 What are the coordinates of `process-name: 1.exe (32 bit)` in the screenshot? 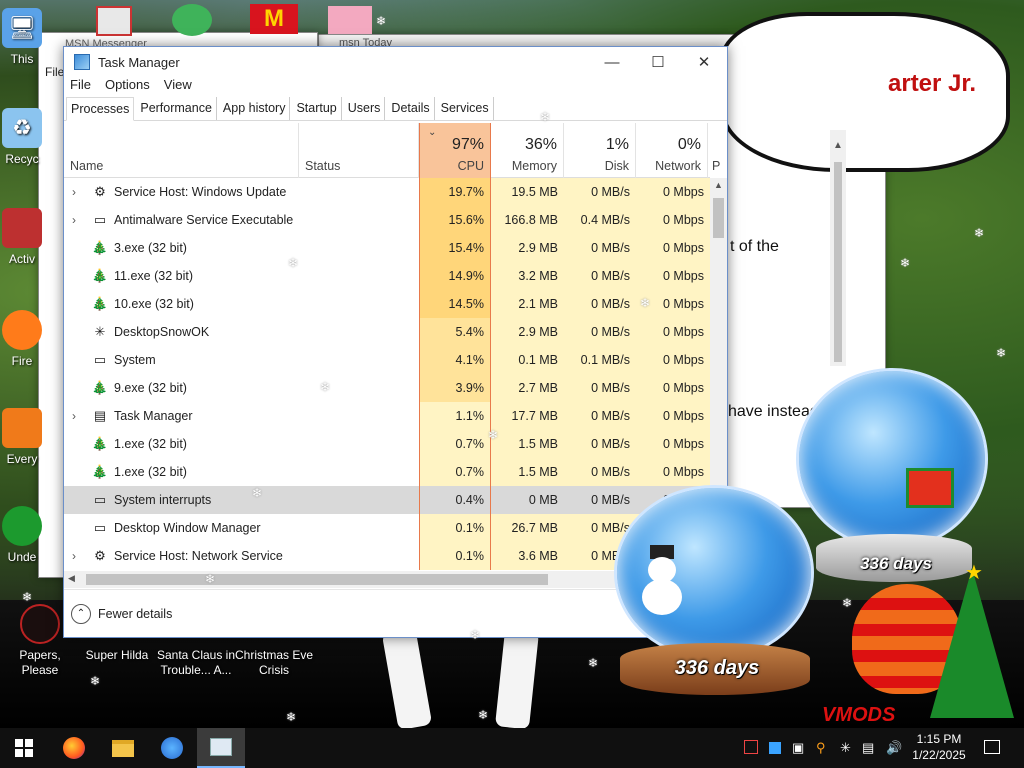 It's located at (150, 444).